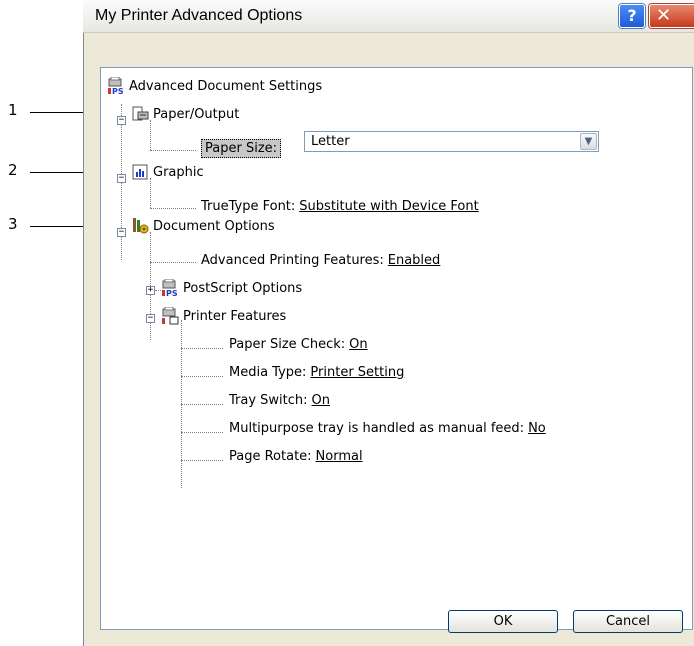 Image resolution: width=694 pixels, height=646 pixels. Describe the element at coordinates (150, 318) in the screenshot. I see `collapse-toggle-printer-features: −` at that location.